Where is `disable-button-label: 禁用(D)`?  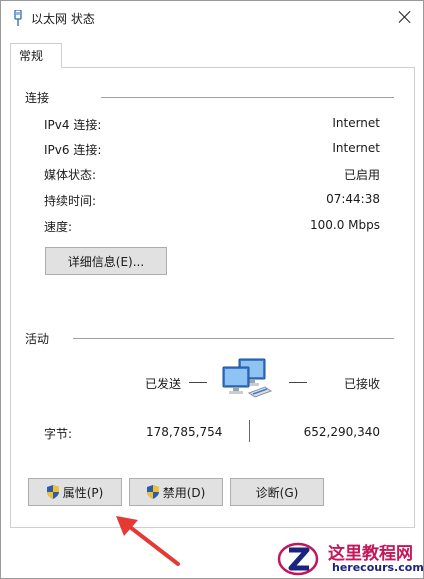 disable-button-label: 禁用(D) is located at coordinates (184, 492).